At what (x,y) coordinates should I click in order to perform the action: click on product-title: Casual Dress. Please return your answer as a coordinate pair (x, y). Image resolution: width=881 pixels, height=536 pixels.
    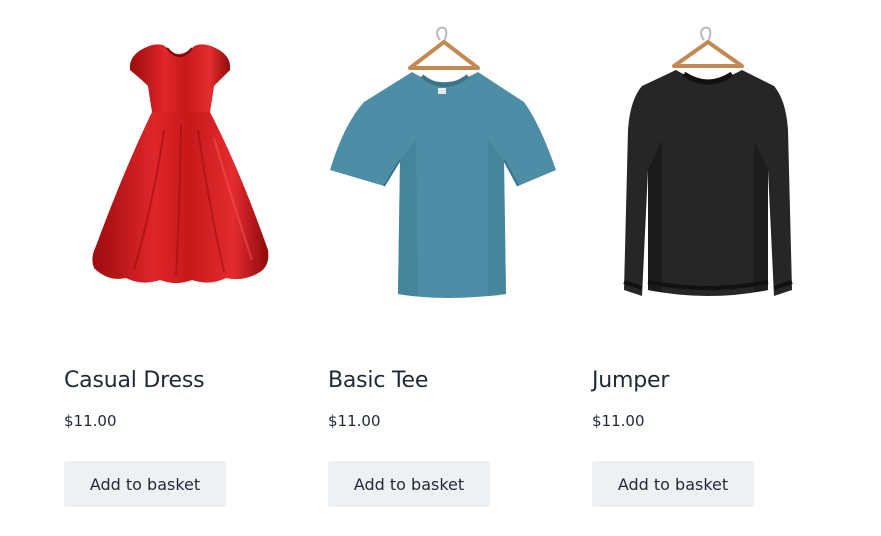
    Looking at the image, I should click on (134, 380).